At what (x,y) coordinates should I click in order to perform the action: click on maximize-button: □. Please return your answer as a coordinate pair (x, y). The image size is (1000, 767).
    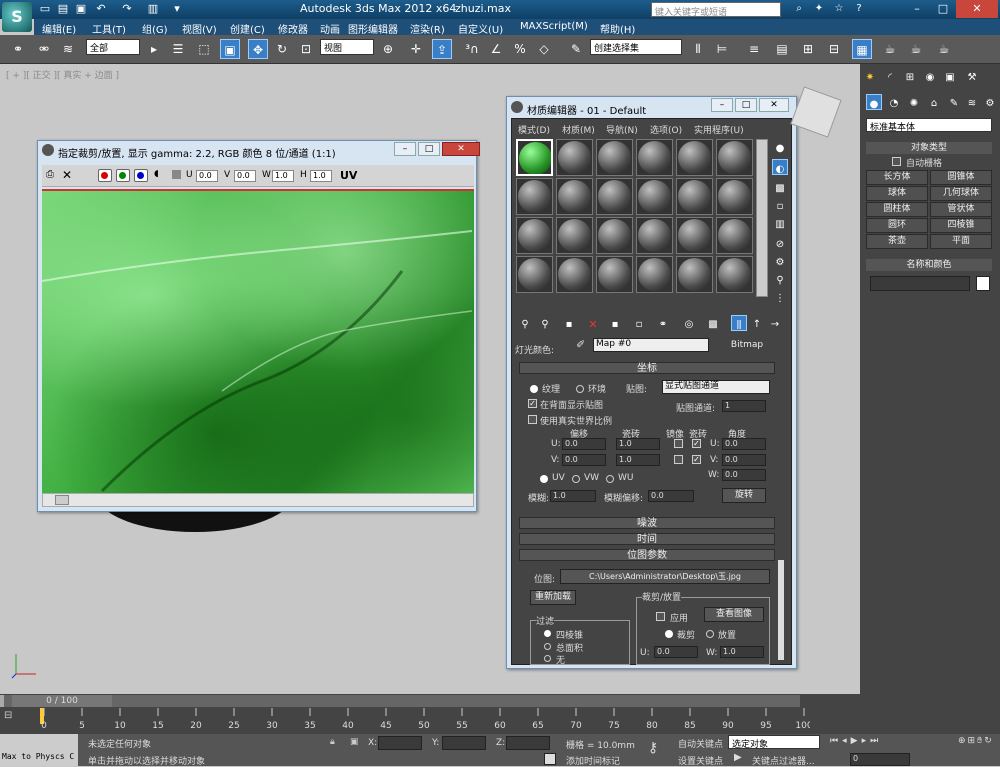
    Looking at the image, I should click on (943, 9).